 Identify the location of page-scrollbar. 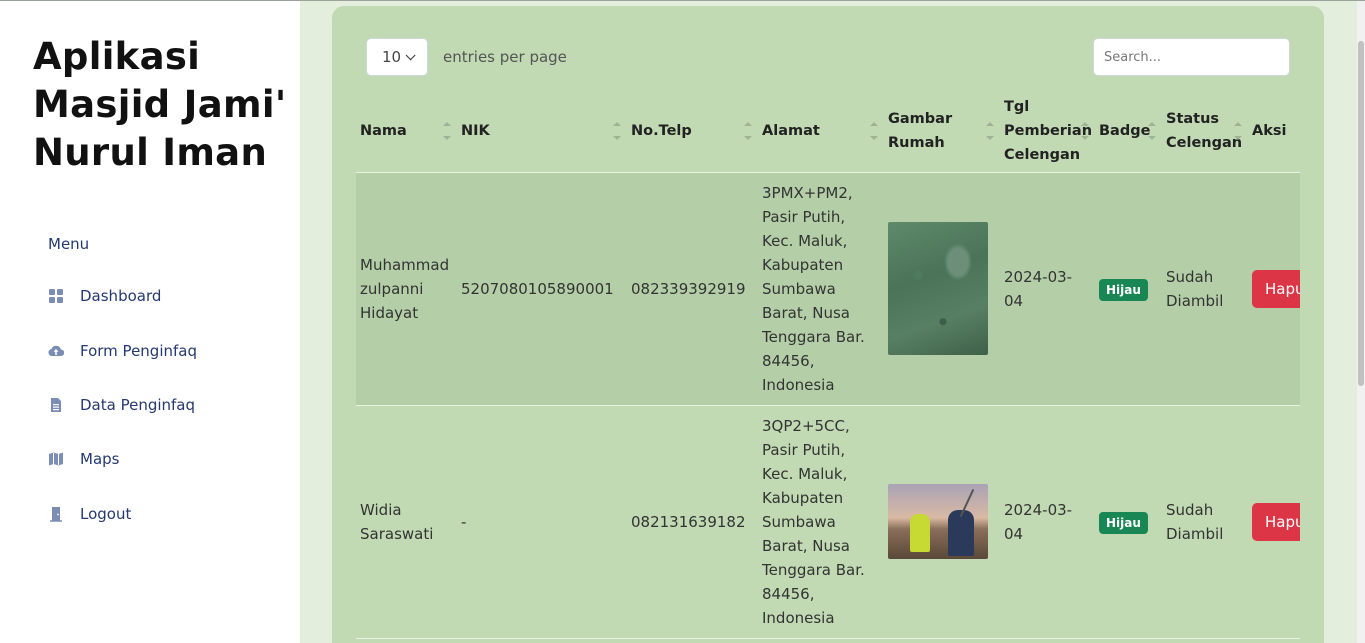
(1361, 322).